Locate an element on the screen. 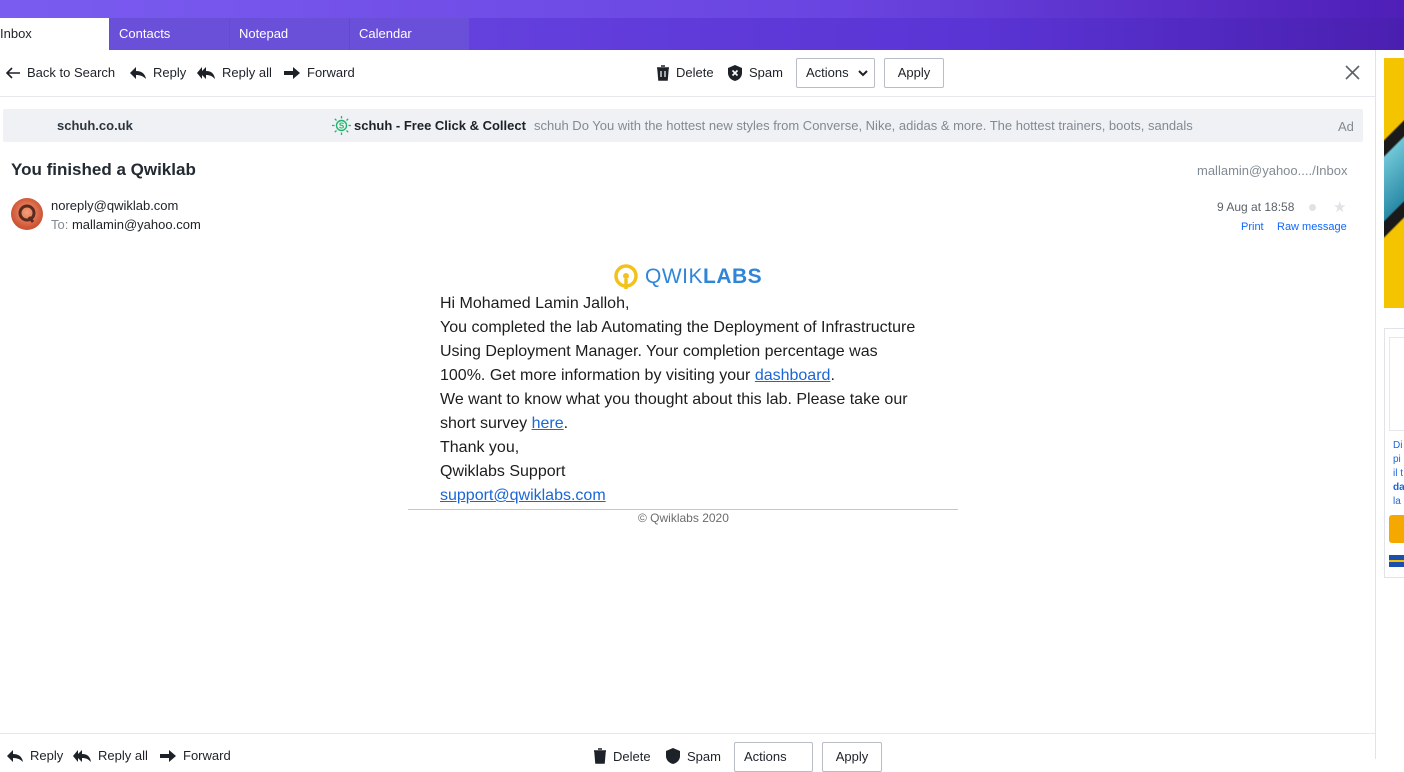  close-icon is located at coordinates (1352, 72).